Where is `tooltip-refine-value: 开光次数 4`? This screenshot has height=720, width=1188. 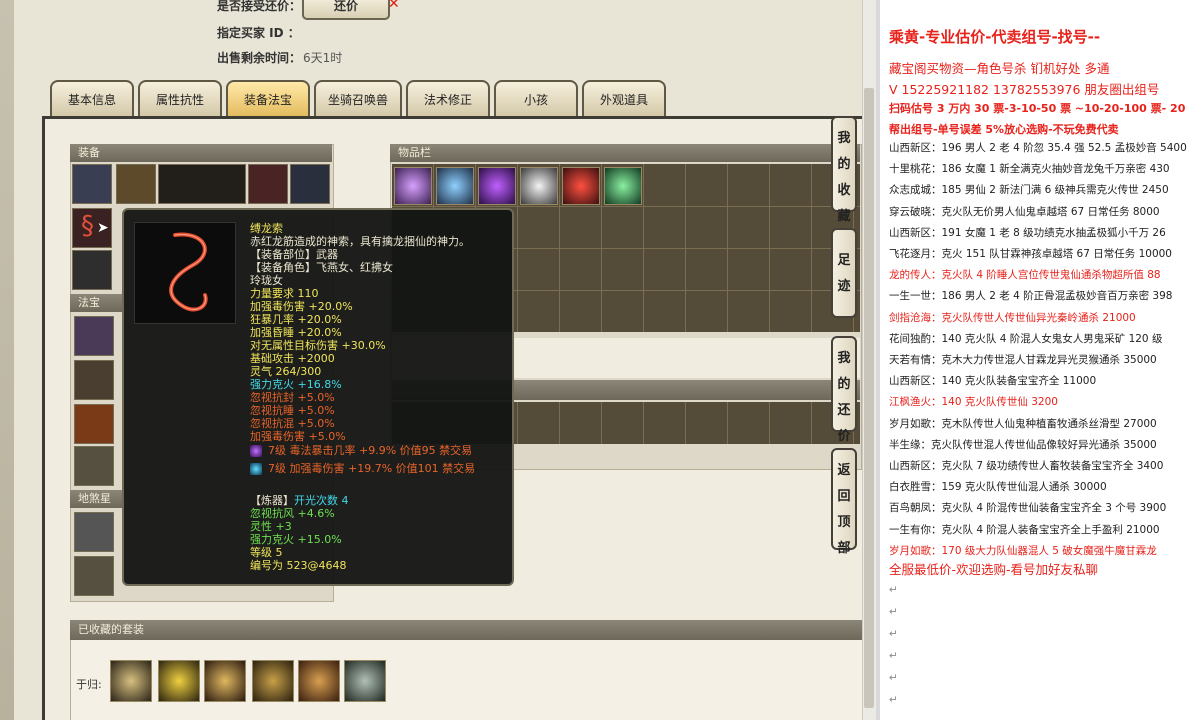 tooltip-refine-value: 开光次数 4 is located at coordinates (321, 500).